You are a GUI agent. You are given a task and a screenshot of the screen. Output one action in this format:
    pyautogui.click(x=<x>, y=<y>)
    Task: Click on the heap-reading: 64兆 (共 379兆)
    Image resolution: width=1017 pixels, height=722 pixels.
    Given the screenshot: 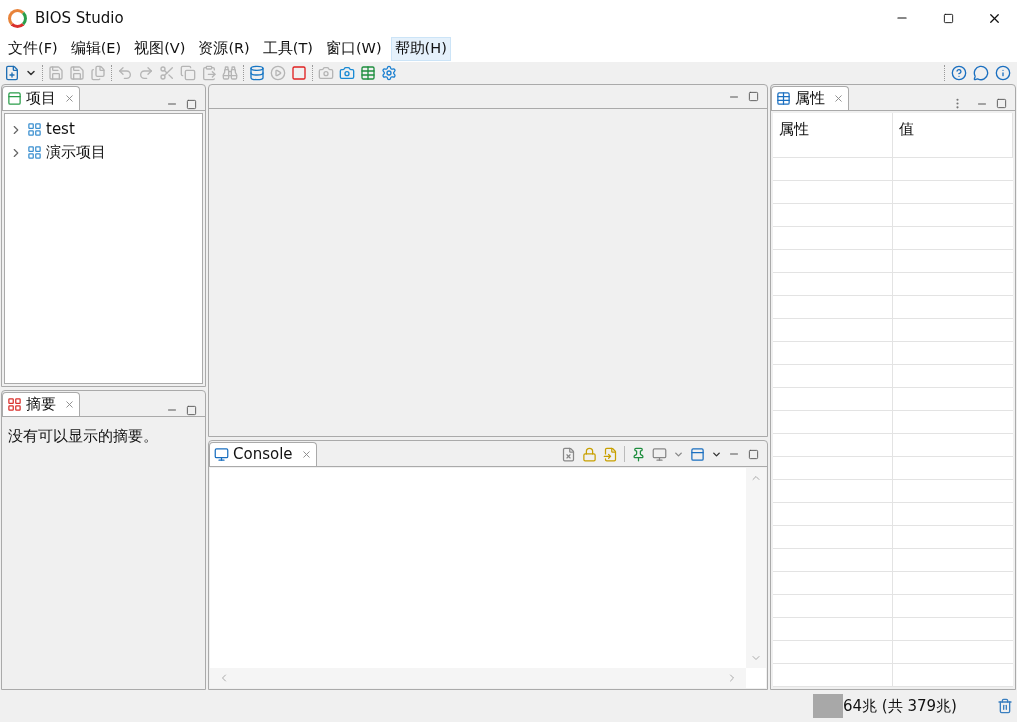 What is the action you would take?
    pyautogui.click(x=899, y=706)
    